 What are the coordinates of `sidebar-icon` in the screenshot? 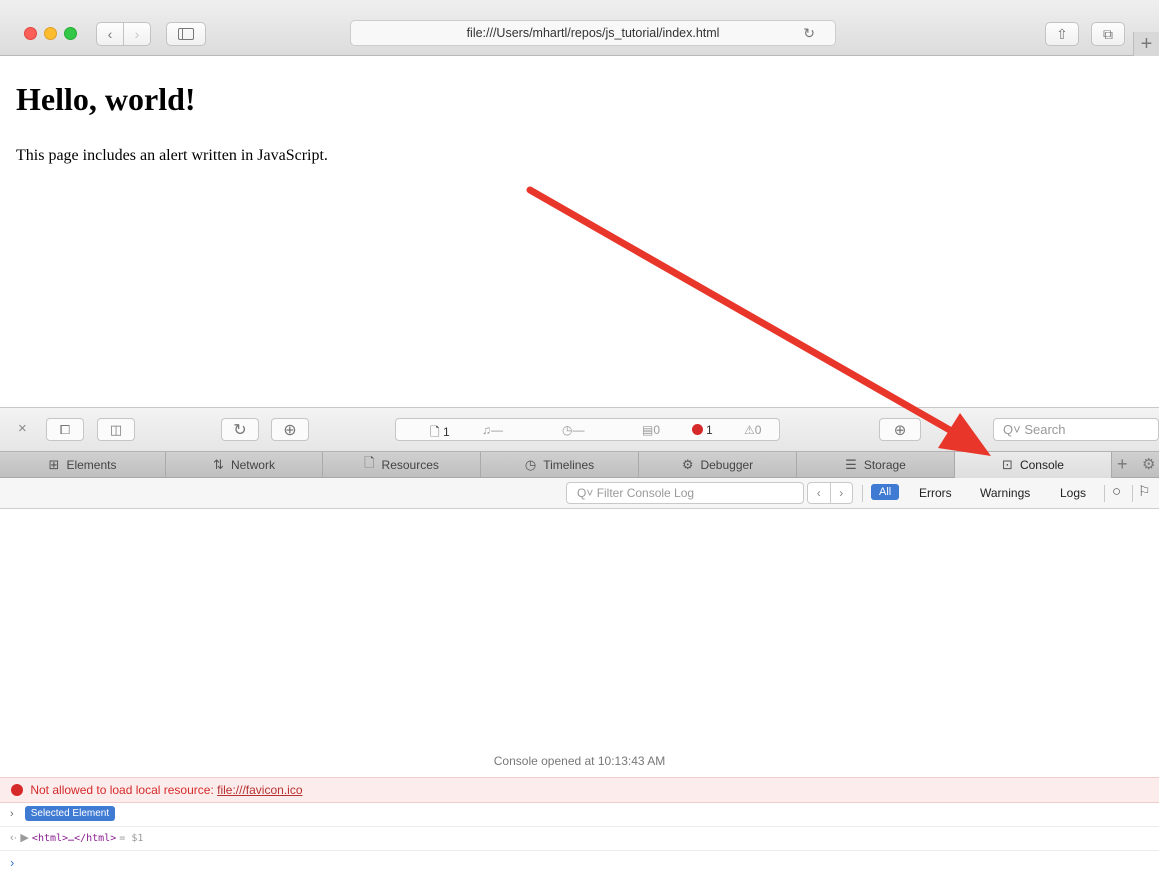 It's located at (186, 34).